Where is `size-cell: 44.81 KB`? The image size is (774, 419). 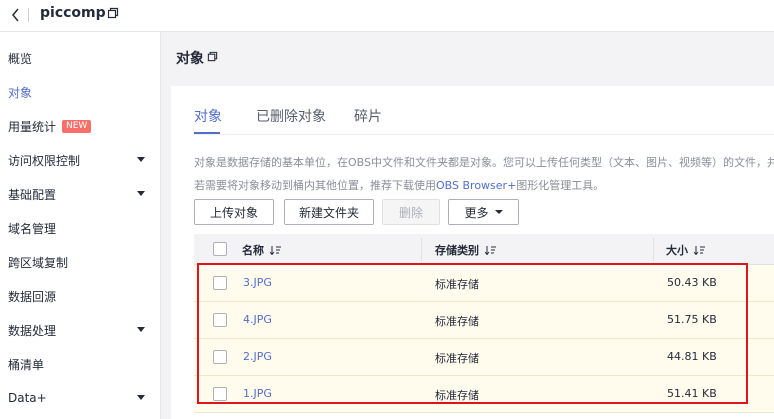 size-cell: 44.81 KB is located at coordinates (692, 356).